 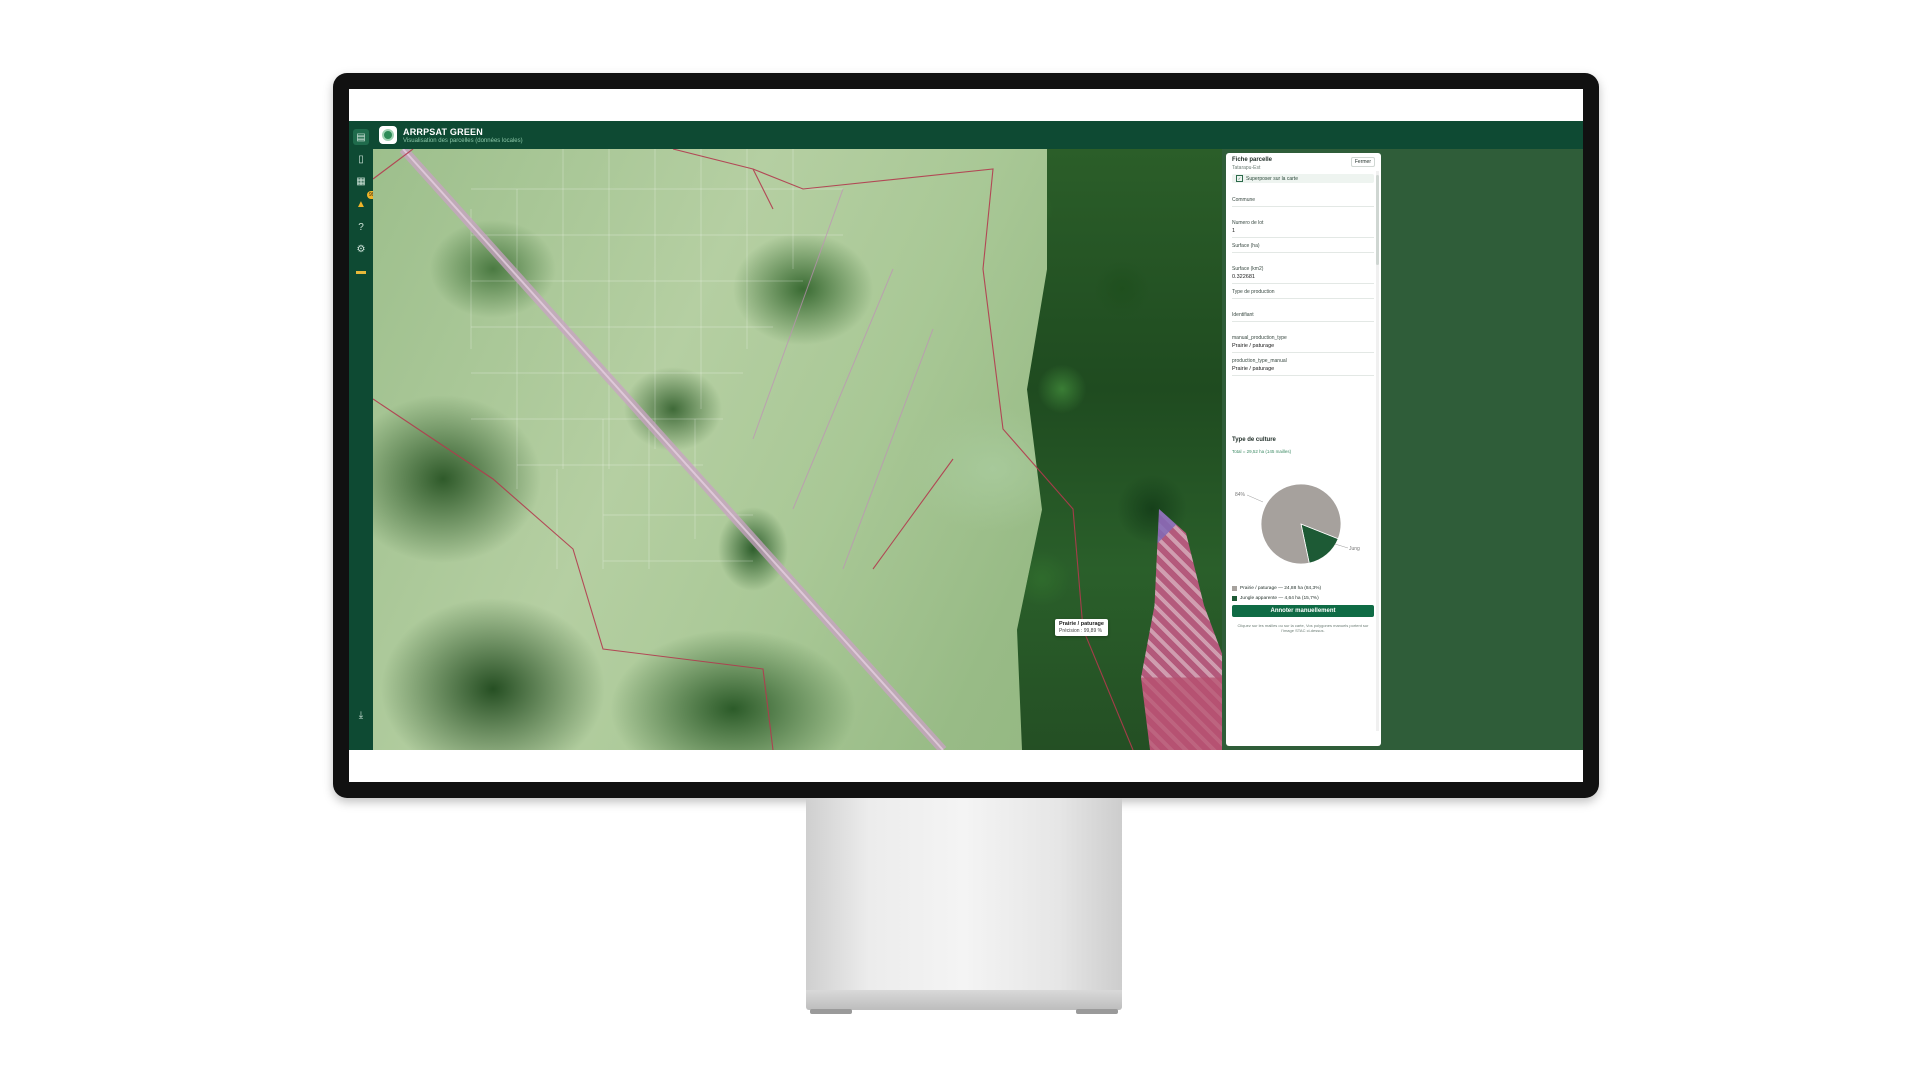 I want to click on field-label: production_type_manual, so click(x=1259, y=361).